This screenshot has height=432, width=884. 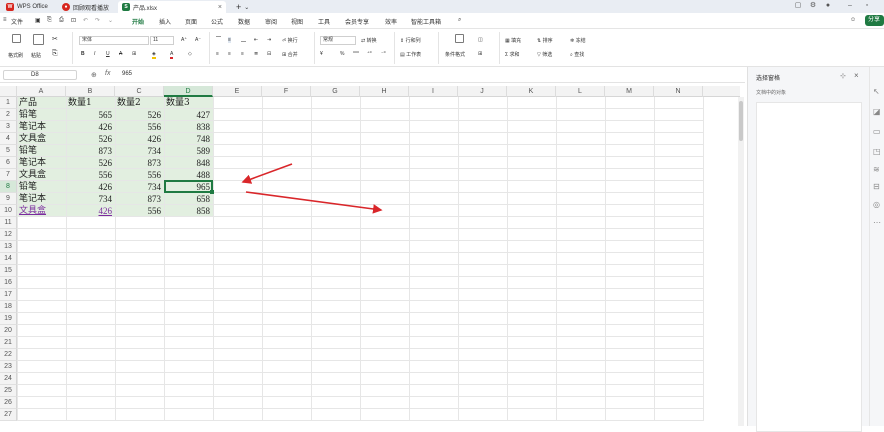 I want to click on paste-label: 粘贴, so click(x=36, y=55).